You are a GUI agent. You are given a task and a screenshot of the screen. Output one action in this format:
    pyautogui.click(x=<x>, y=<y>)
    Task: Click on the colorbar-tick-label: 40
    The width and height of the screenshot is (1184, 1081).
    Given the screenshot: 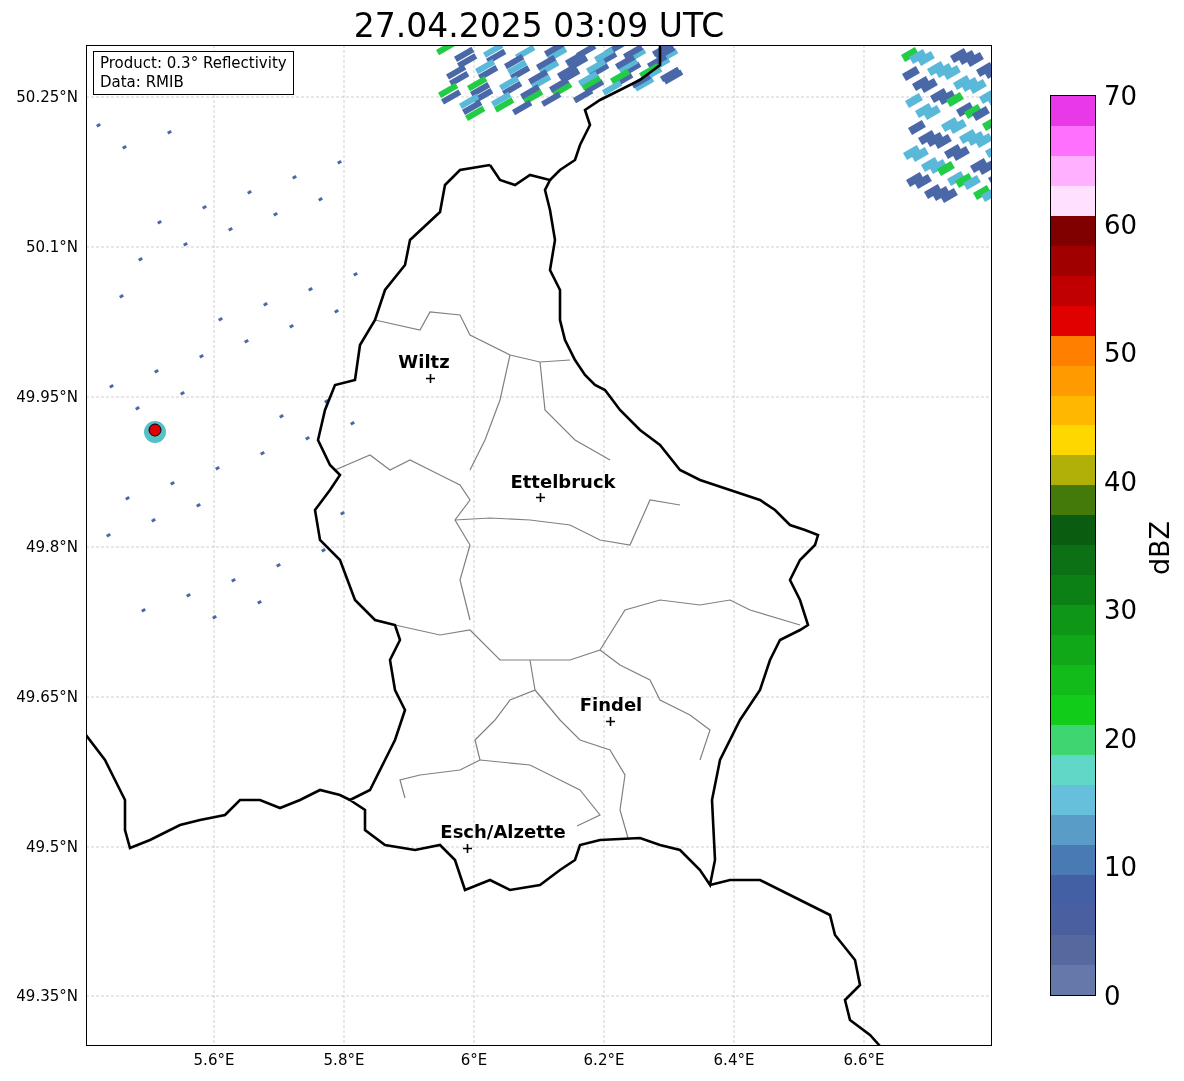 What is the action you would take?
    pyautogui.click(x=1121, y=481)
    